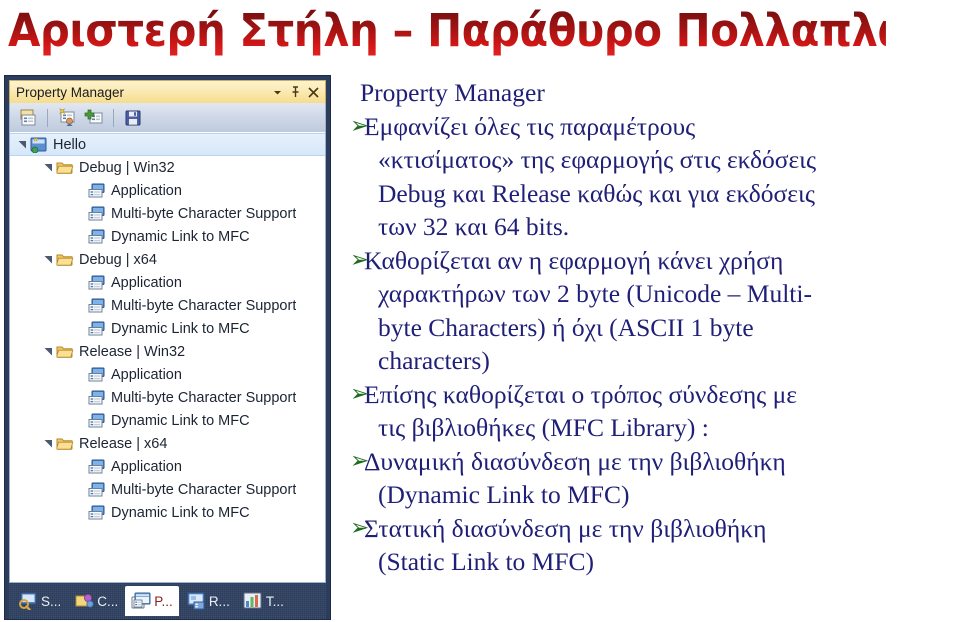 Image resolution: width=960 pixels, height=622 pixels. Describe the element at coordinates (84, 601) in the screenshot. I see `class-view-icon` at that location.